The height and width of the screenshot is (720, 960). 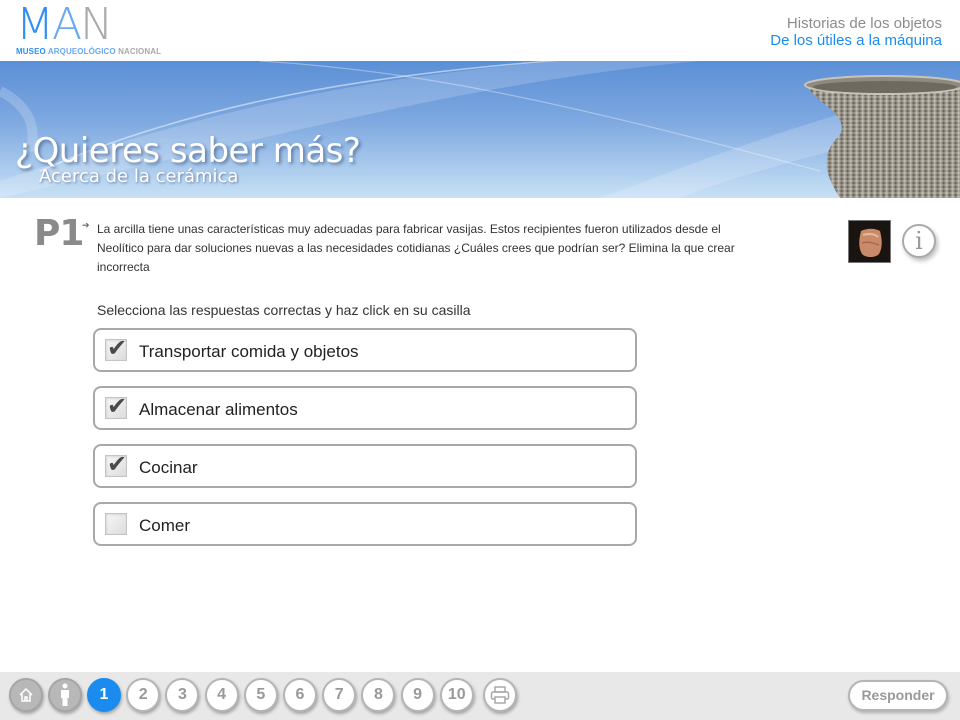 What do you see at coordinates (59, 233) in the screenshot?
I see `question-number: P1` at bounding box center [59, 233].